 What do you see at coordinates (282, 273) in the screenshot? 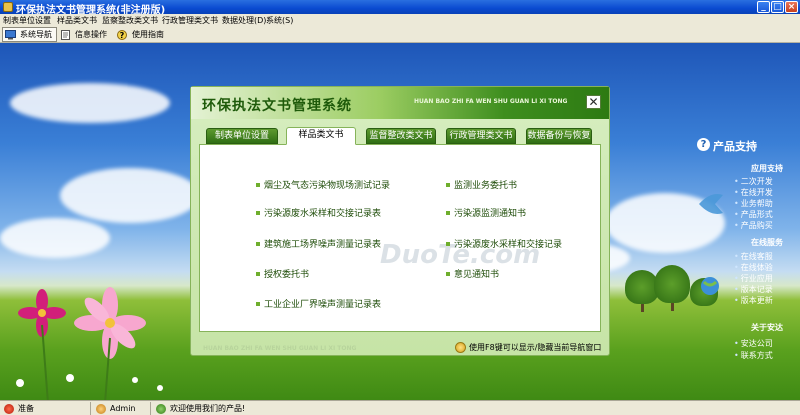
I see `list-item: 授权委托书` at bounding box center [282, 273].